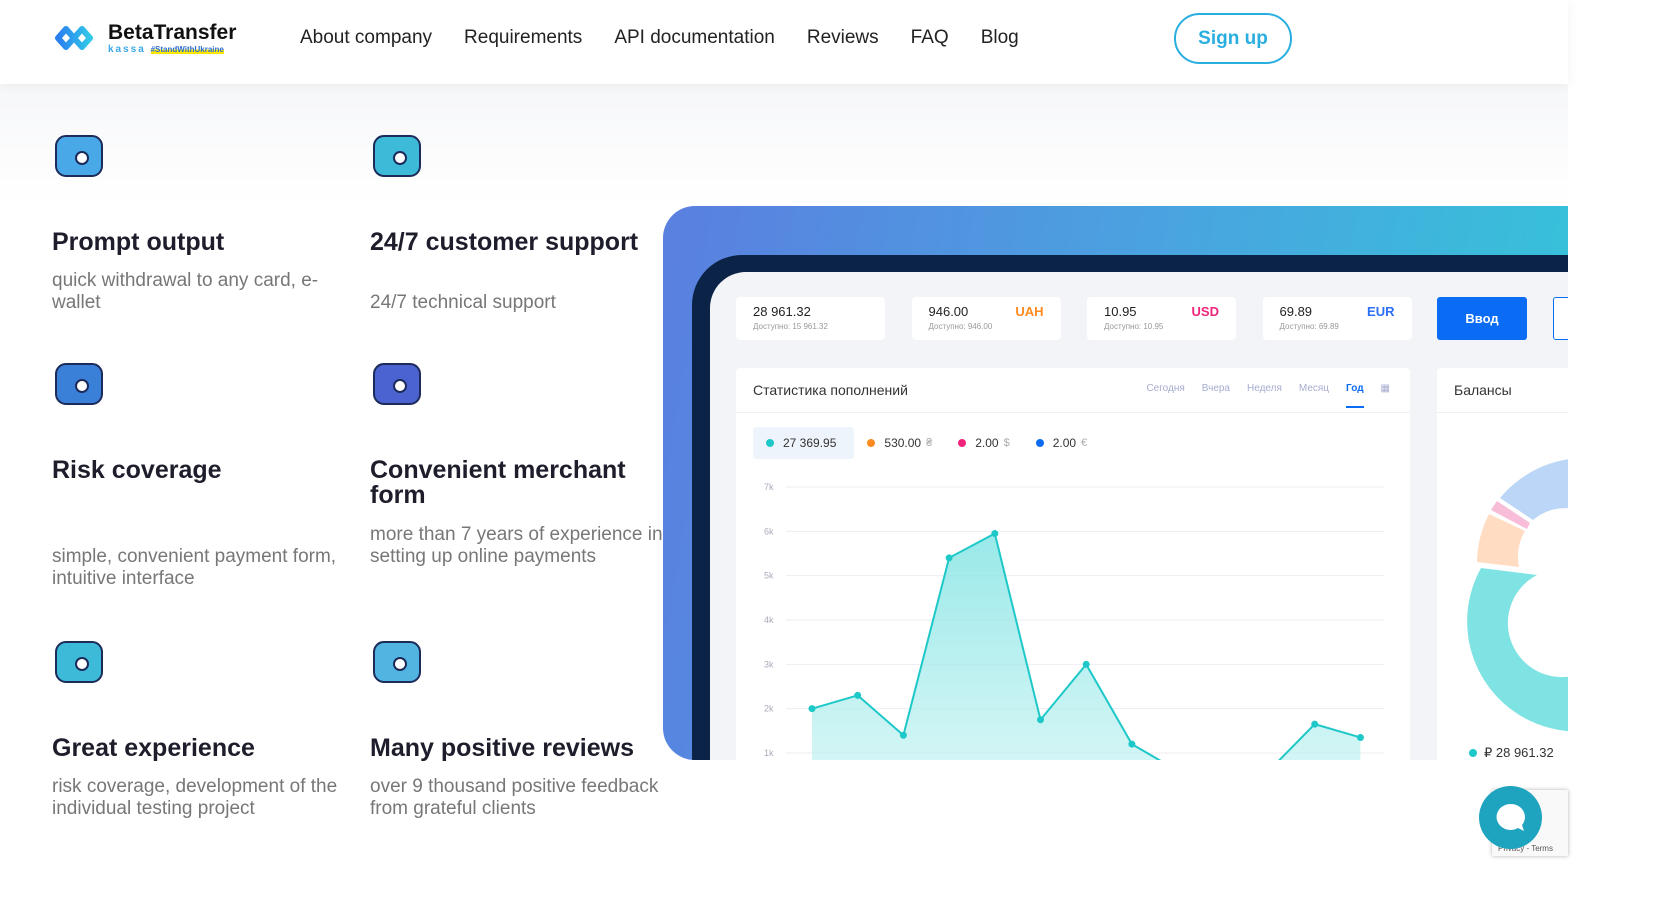 This screenshot has width=1664, height=913. What do you see at coordinates (694, 38) in the screenshot?
I see `nav-api-docs: API documentation` at bounding box center [694, 38].